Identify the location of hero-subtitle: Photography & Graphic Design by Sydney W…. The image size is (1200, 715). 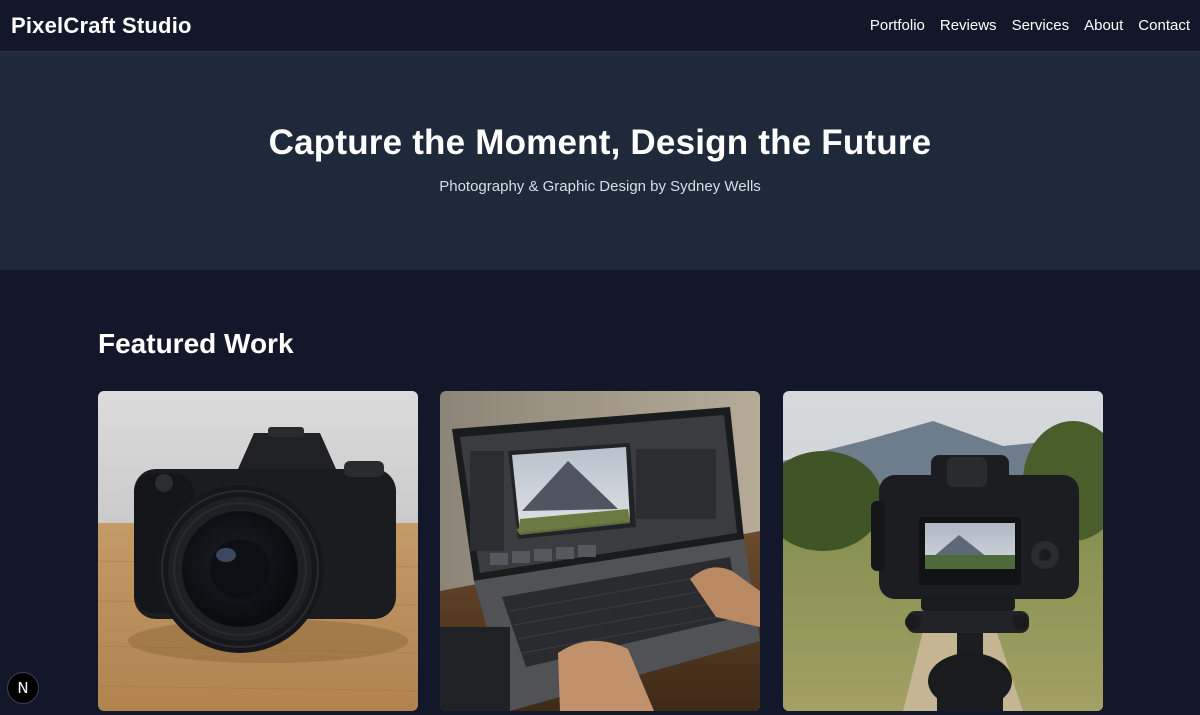
(600, 186).